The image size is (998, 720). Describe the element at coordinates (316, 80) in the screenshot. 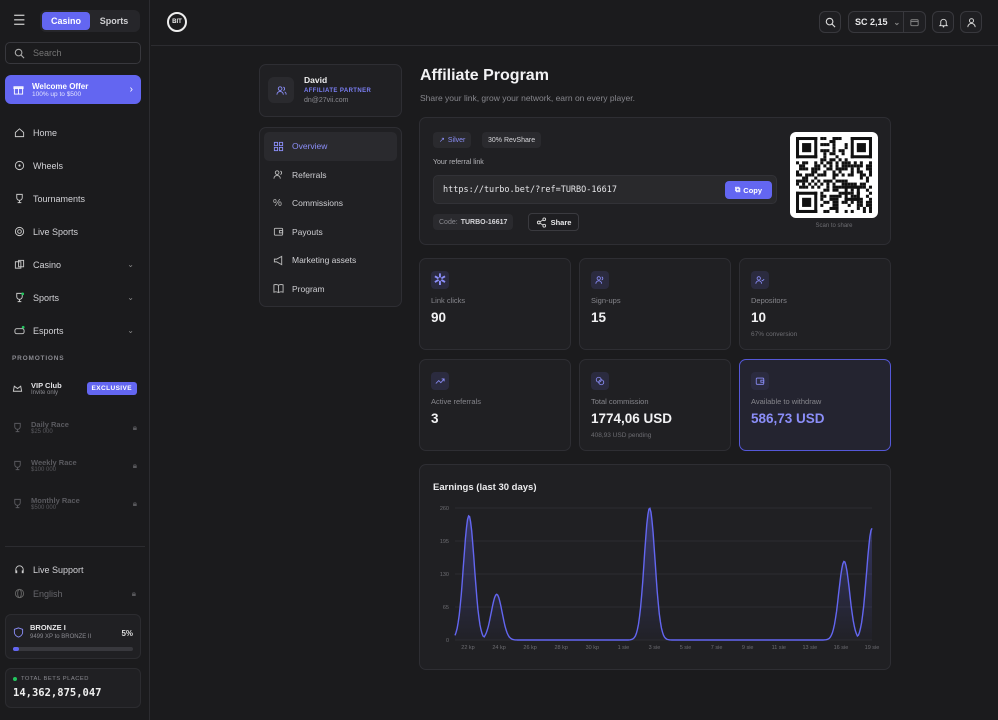

I see `profile-name: David` at that location.